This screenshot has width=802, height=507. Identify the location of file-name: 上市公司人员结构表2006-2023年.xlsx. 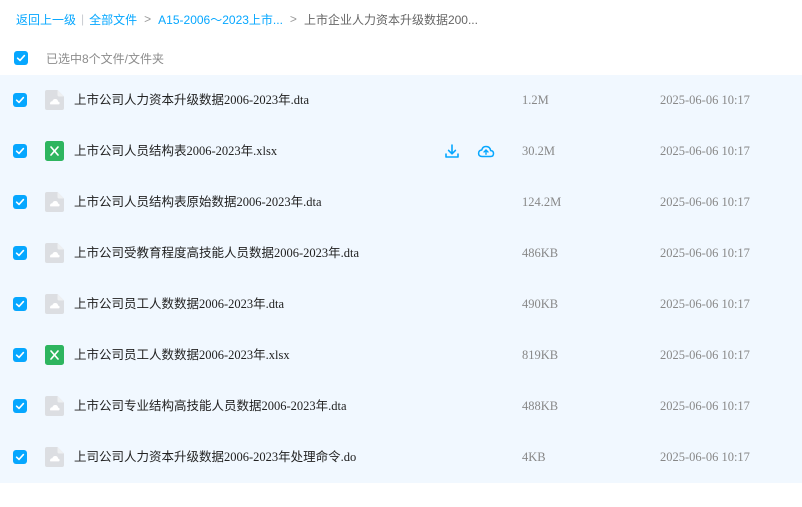
(175, 151).